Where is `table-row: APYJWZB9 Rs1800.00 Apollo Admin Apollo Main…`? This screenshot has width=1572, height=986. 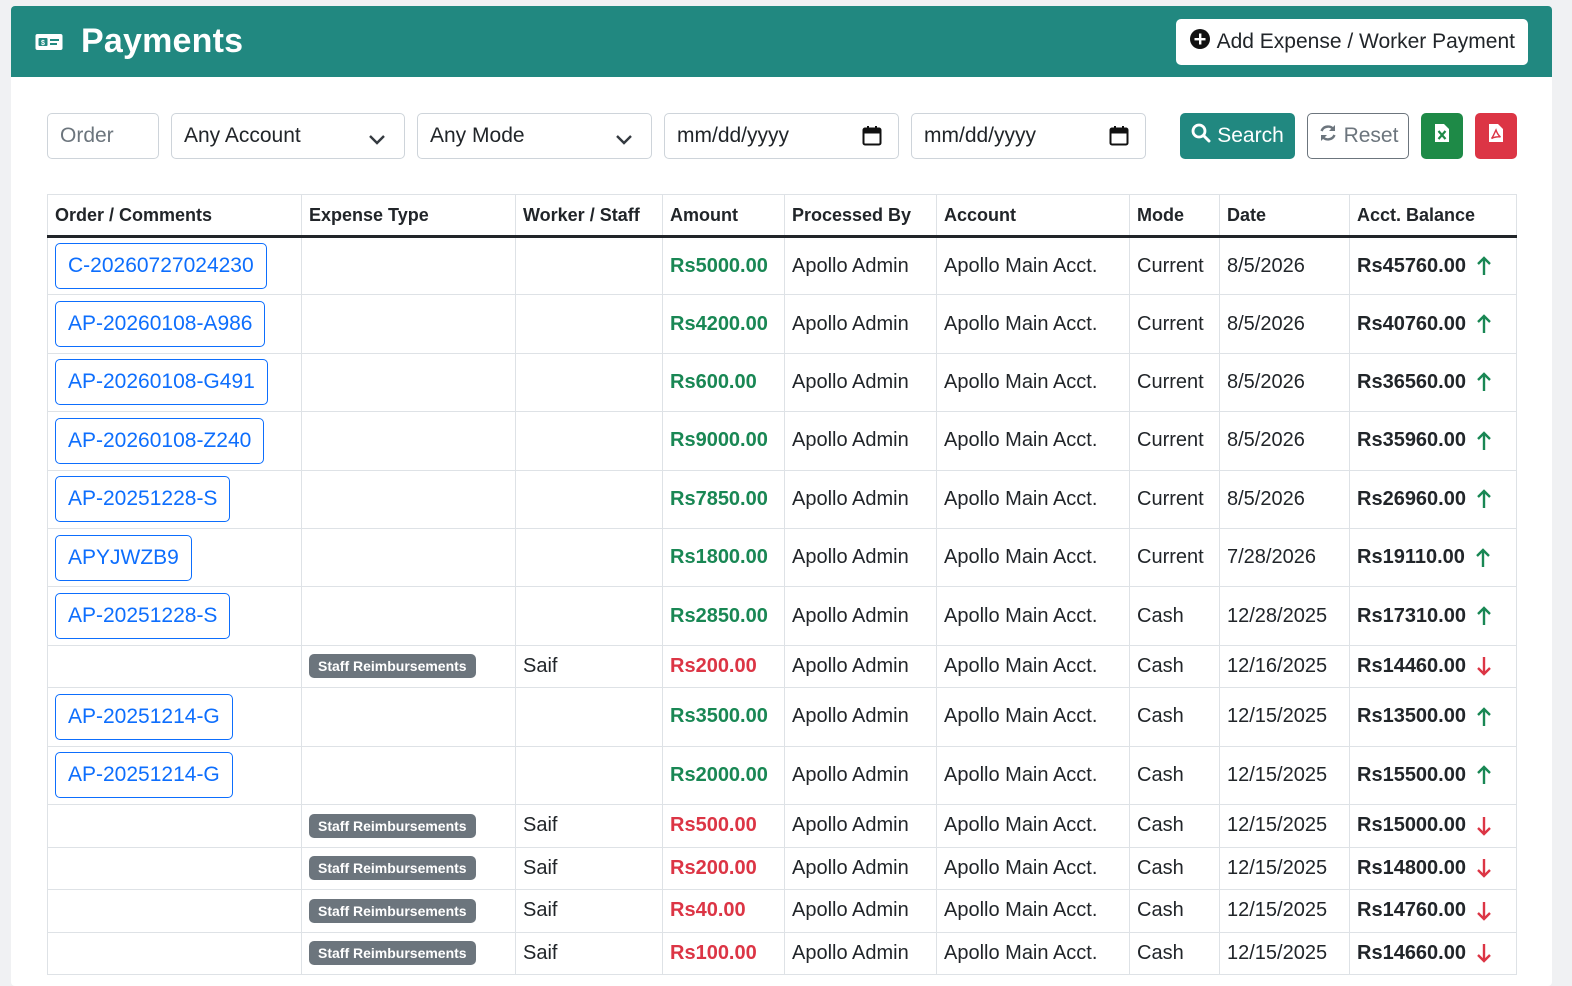 table-row: APYJWZB9 Rs1800.00 Apollo Admin Apollo Main… is located at coordinates (782, 557).